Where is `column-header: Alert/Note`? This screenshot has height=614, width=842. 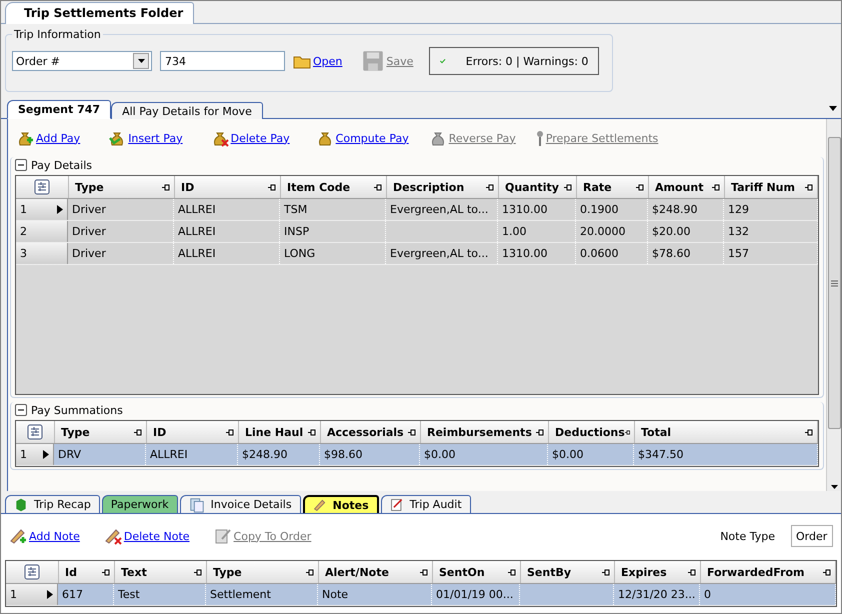
column-header: Alert/Note is located at coordinates (376, 572).